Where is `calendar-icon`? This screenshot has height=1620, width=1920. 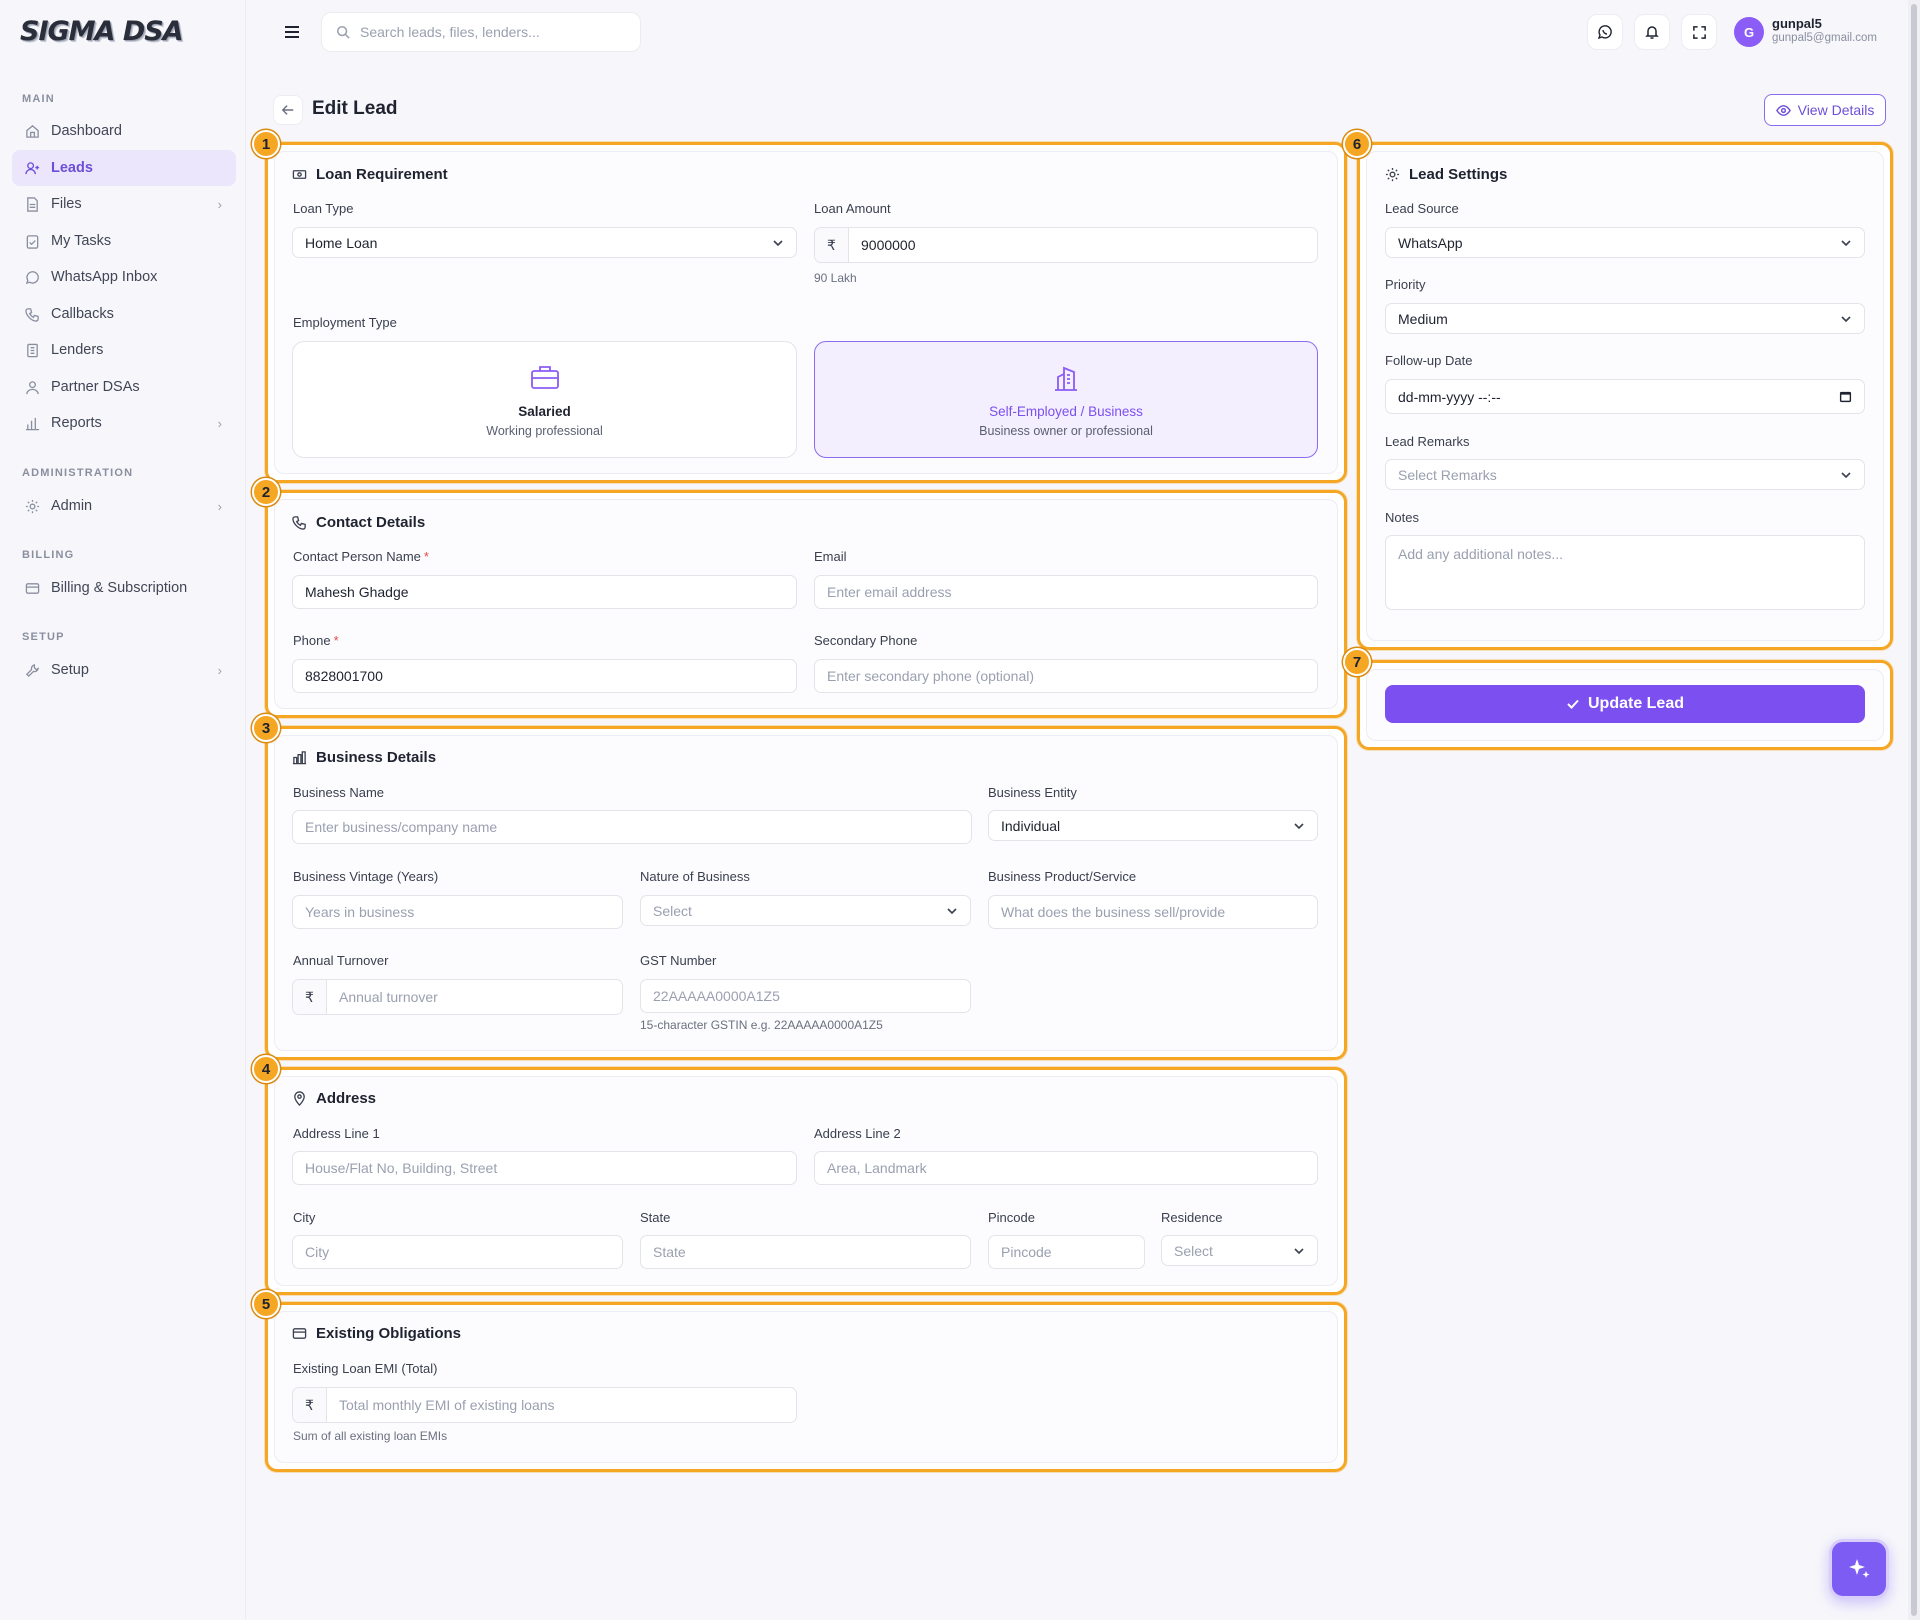
calendar-icon is located at coordinates (1845, 396).